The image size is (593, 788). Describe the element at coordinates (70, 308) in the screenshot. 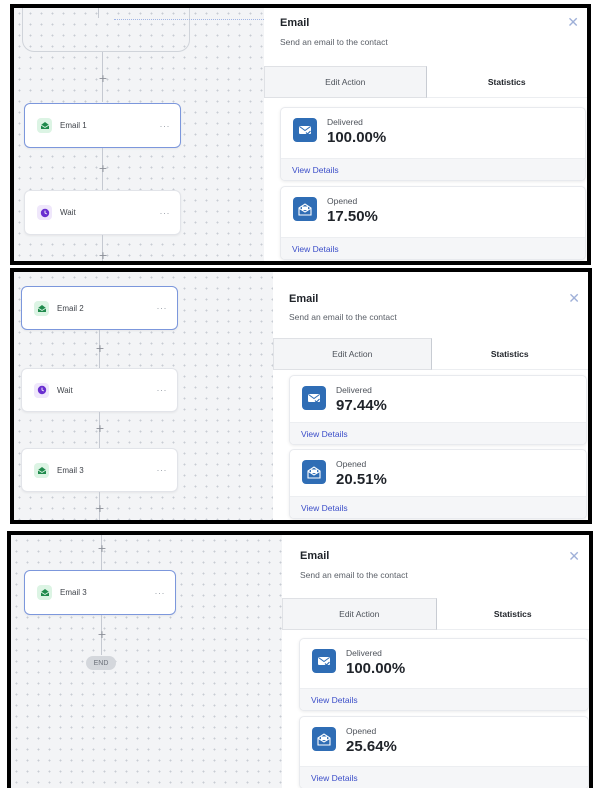

I see `node-label: Email 2` at that location.